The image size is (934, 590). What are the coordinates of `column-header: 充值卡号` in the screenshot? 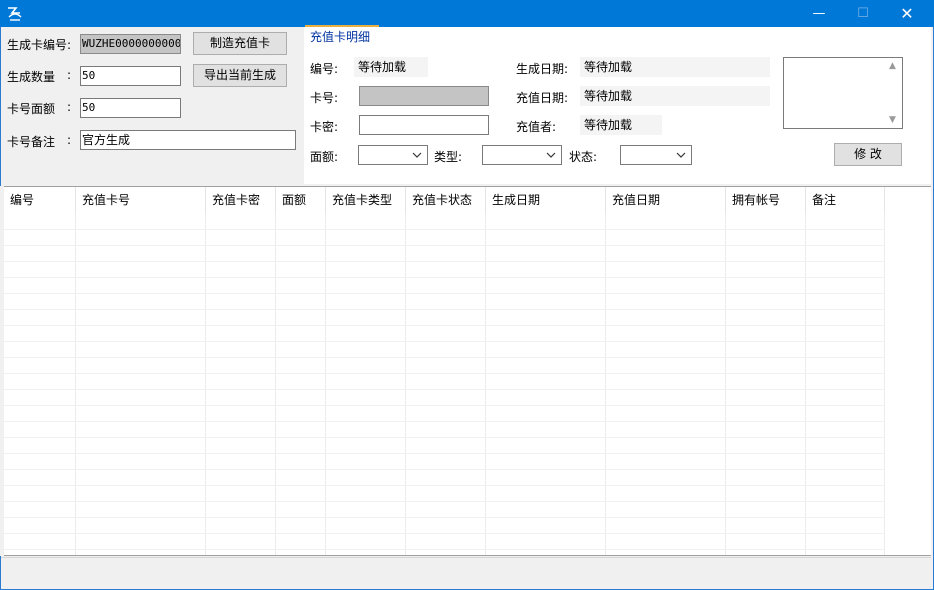 It's located at (141, 200).